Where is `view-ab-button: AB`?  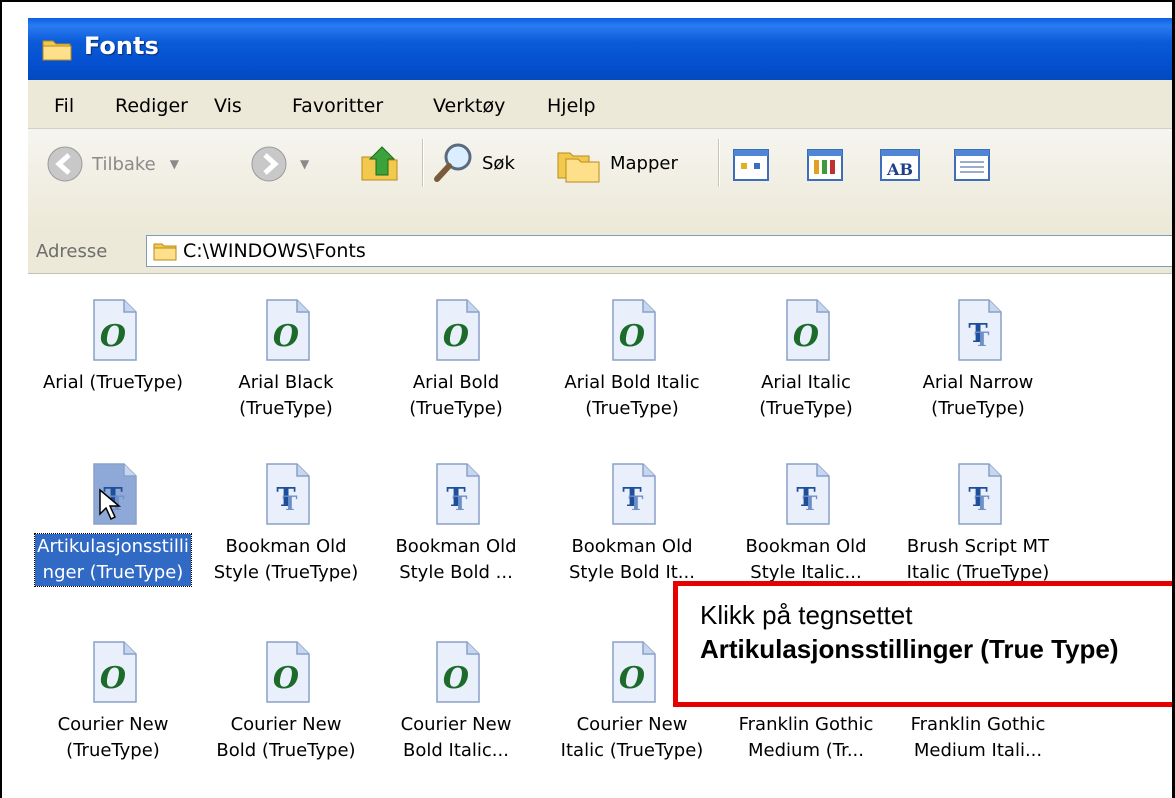
view-ab-button: AB is located at coordinates (900, 165).